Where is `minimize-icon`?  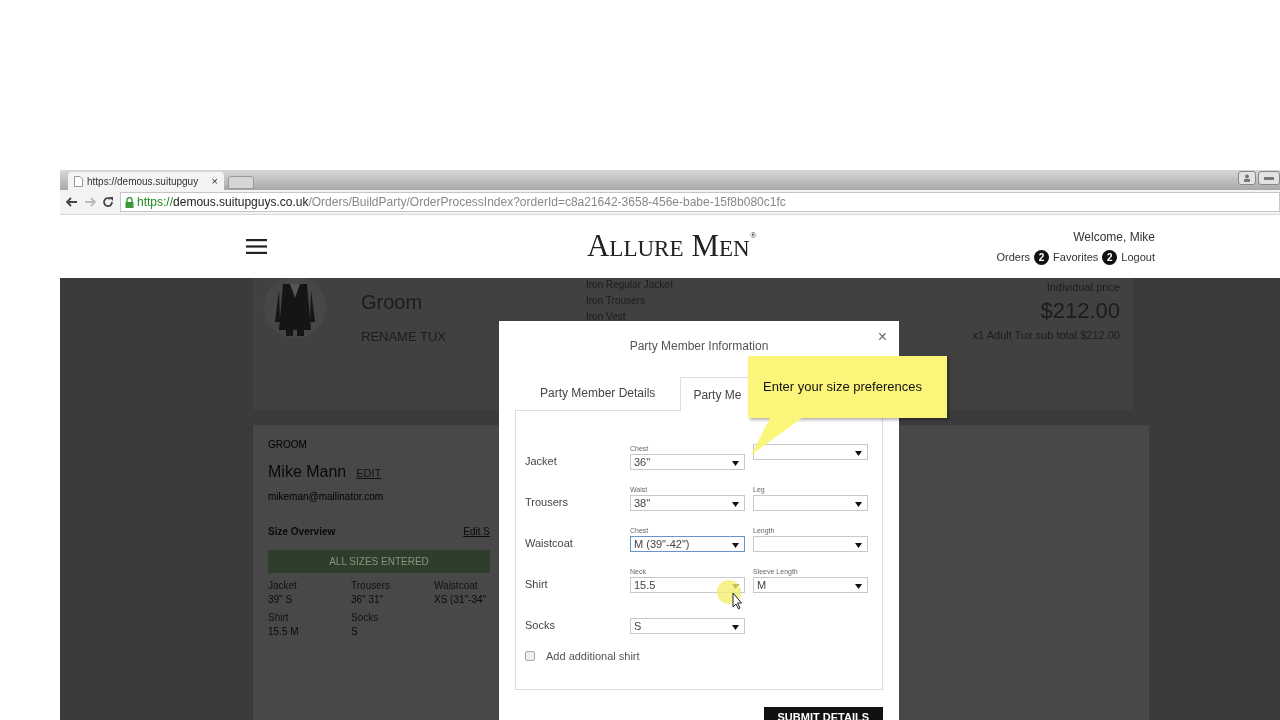
minimize-icon is located at coordinates (1269, 178).